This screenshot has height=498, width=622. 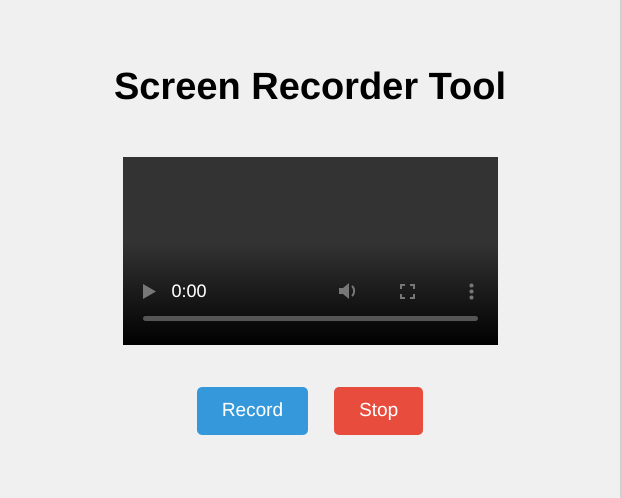 What do you see at coordinates (310, 318) in the screenshot?
I see `progress-track` at bounding box center [310, 318].